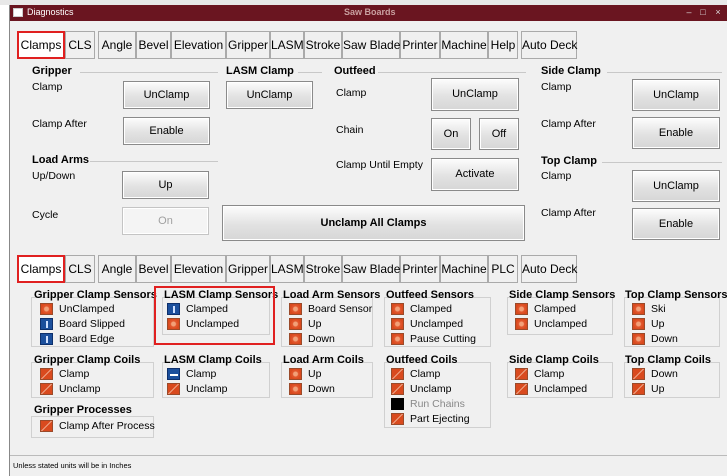 The image size is (727, 476). What do you see at coordinates (371, 45) in the screenshot?
I see `top-tab-saw-blade: Saw Blade` at bounding box center [371, 45].